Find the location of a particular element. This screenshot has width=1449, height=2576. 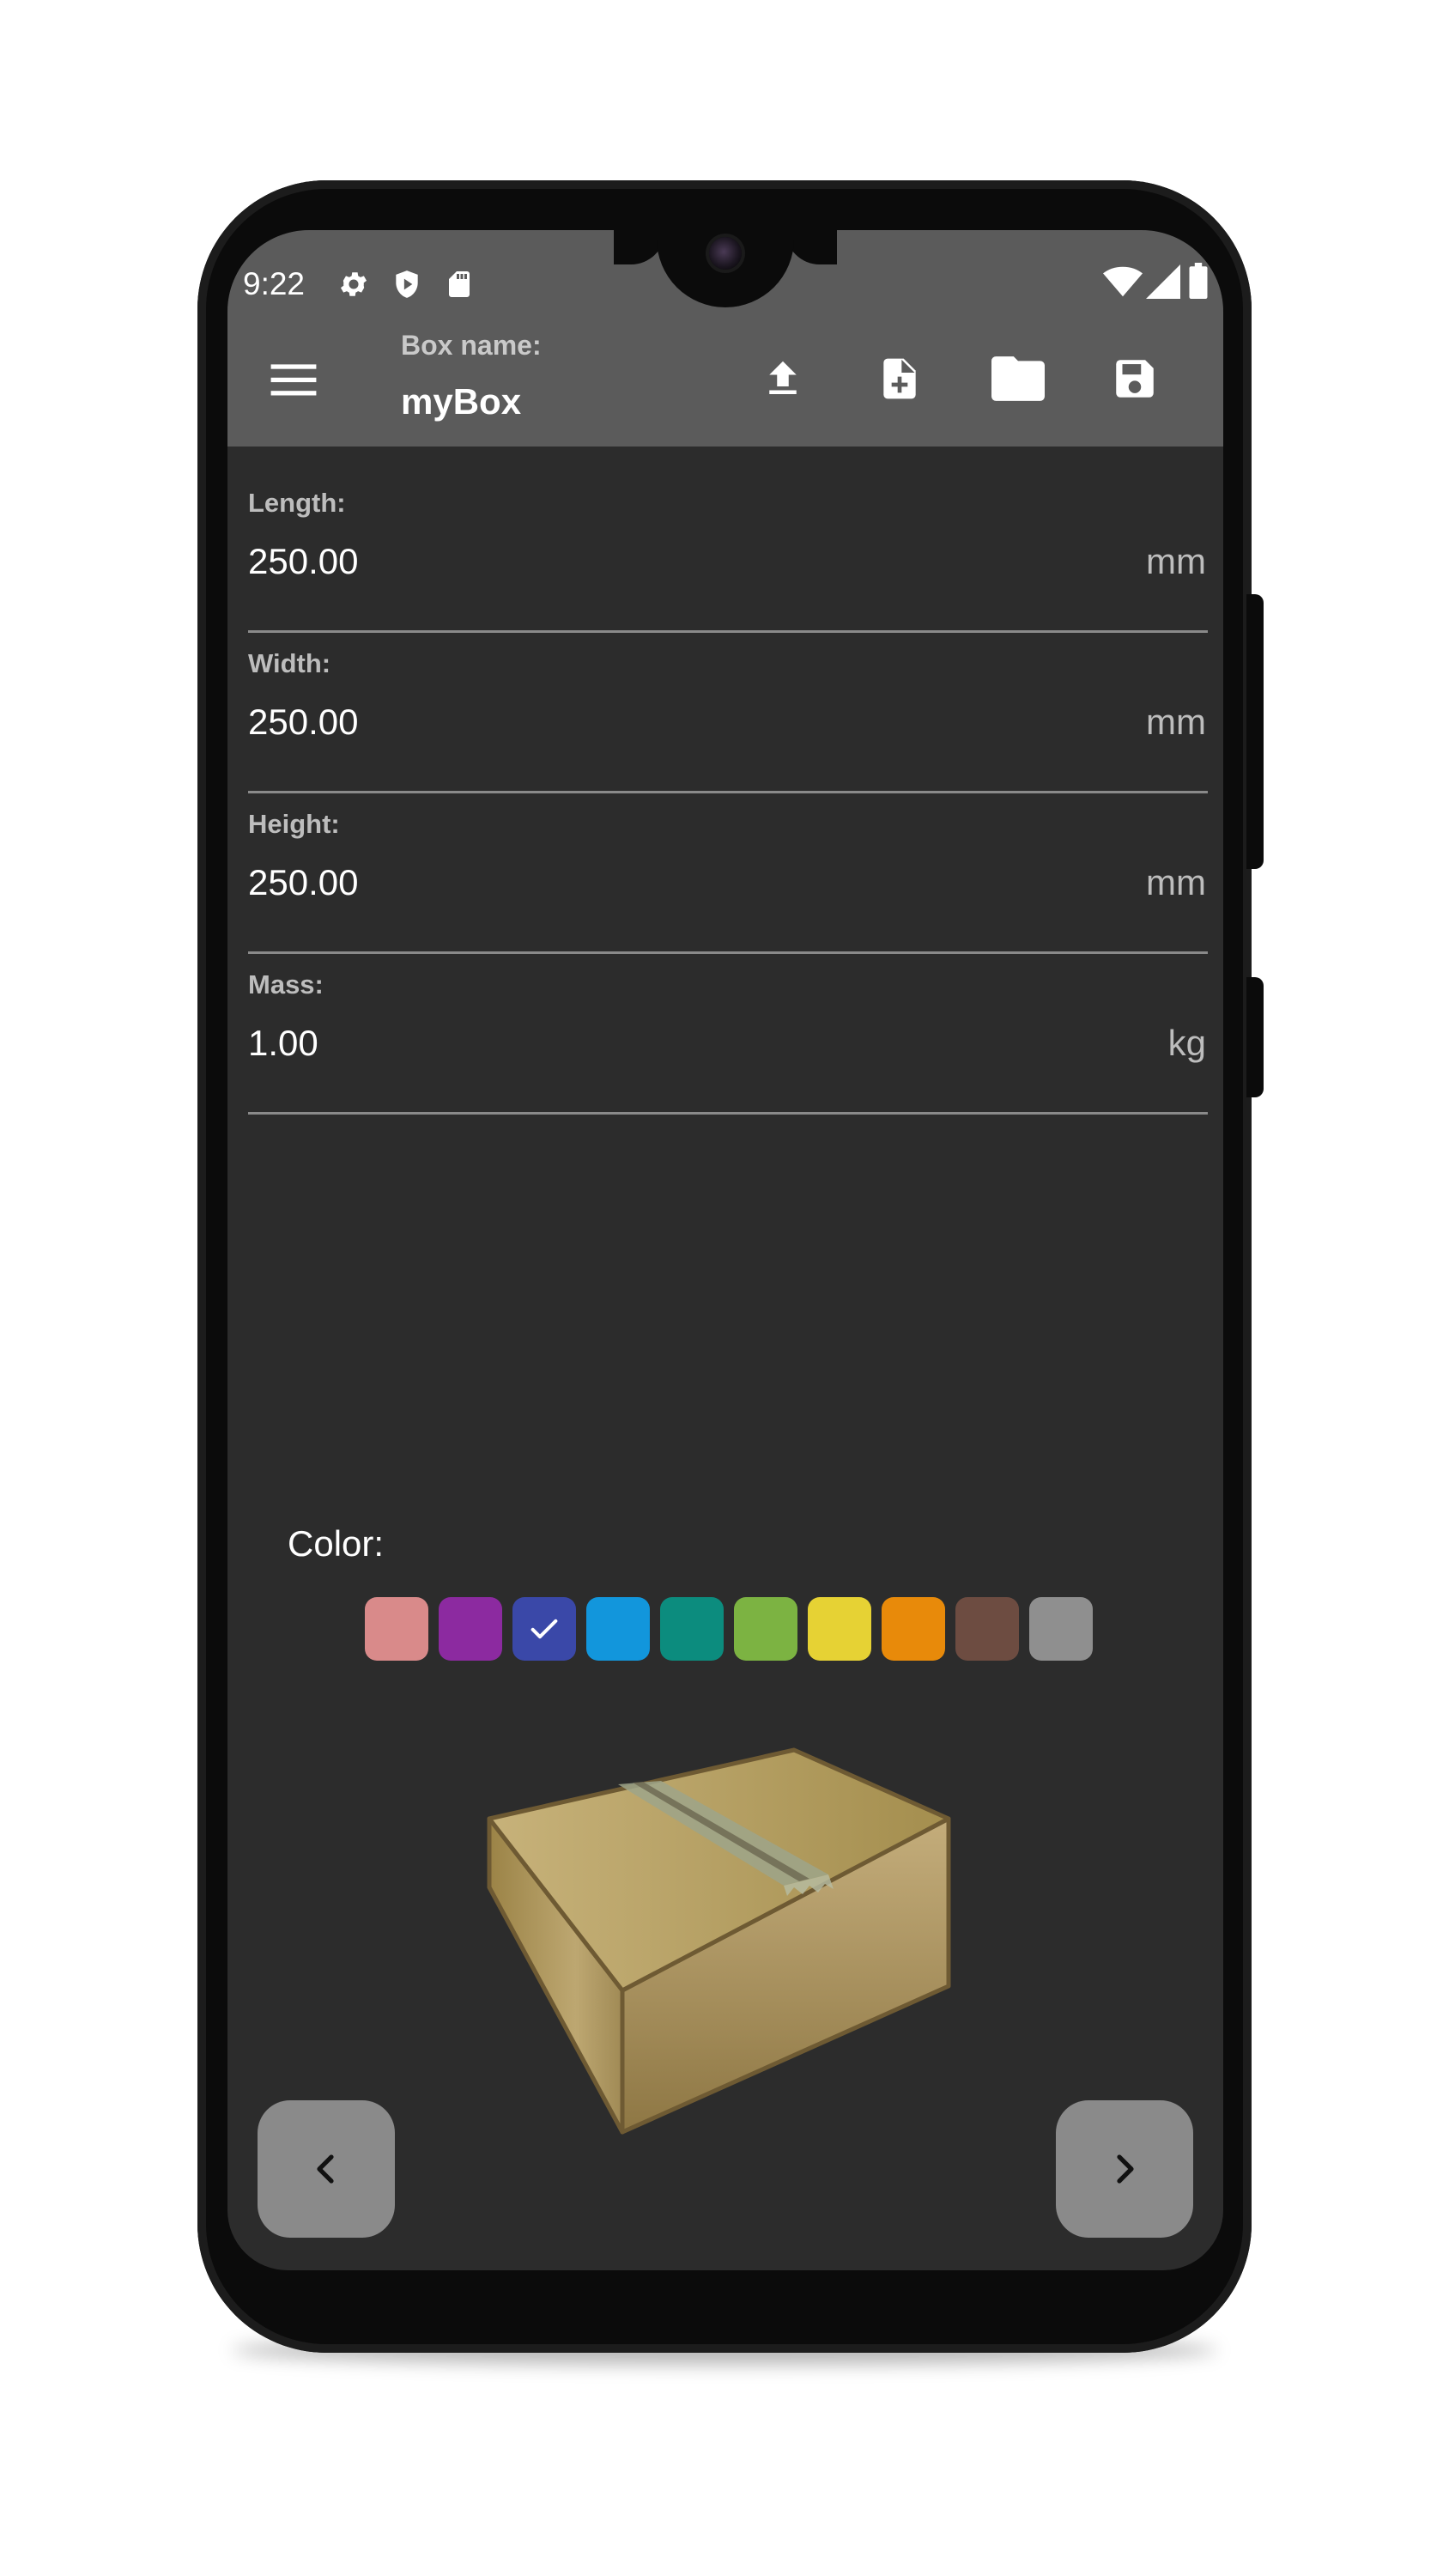

length-unit: mm is located at coordinates (1176, 561).